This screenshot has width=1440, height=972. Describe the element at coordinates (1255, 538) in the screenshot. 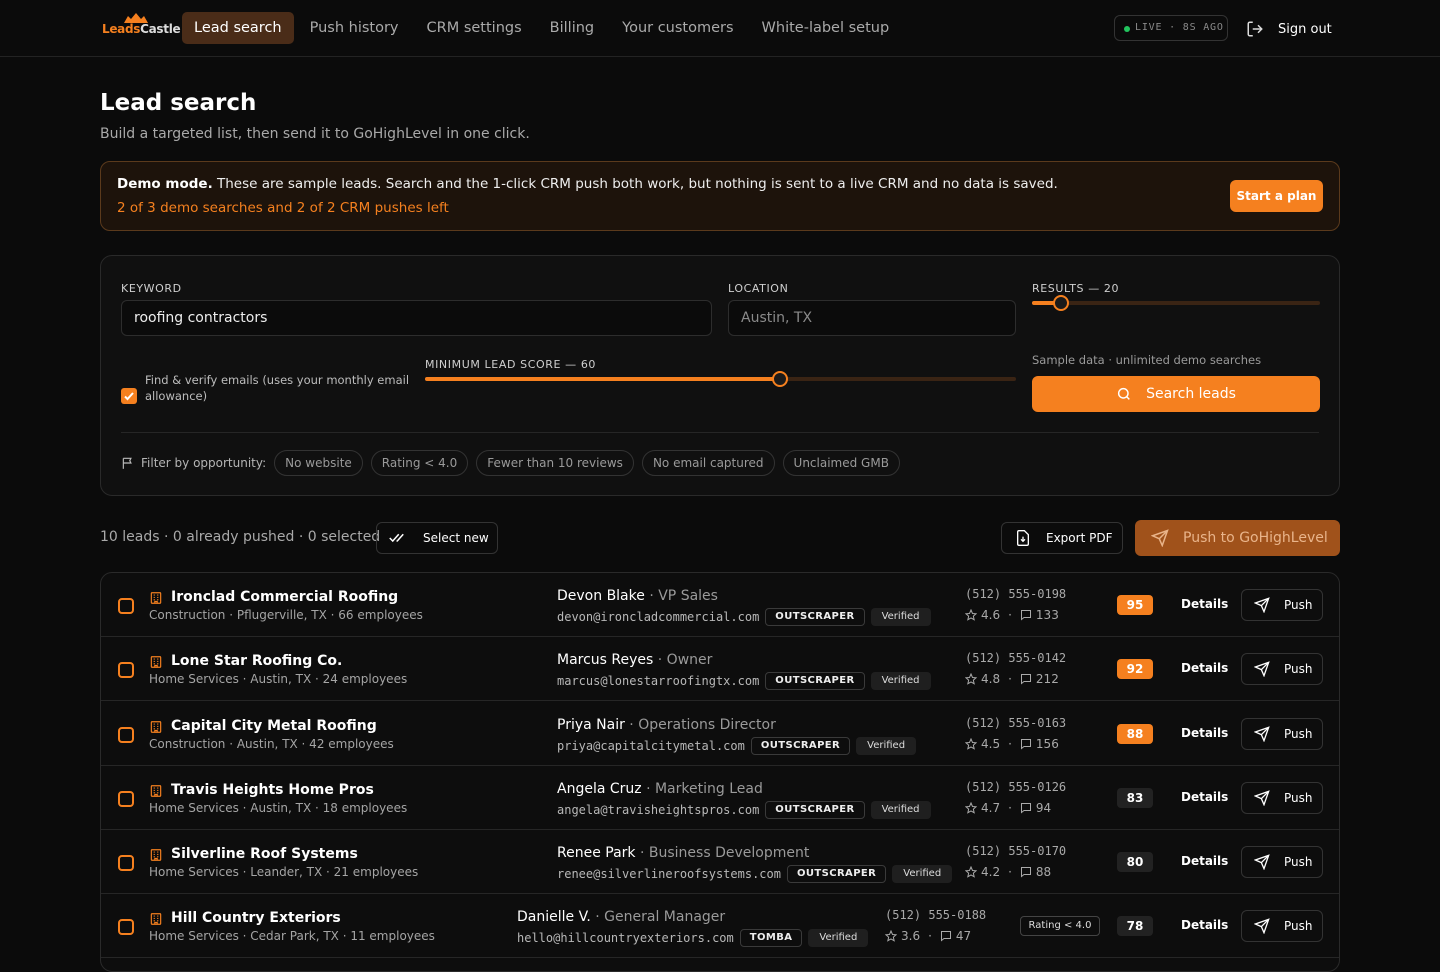

I see `push-to-gohighlevel-label: Push to GoHighLevel` at that location.